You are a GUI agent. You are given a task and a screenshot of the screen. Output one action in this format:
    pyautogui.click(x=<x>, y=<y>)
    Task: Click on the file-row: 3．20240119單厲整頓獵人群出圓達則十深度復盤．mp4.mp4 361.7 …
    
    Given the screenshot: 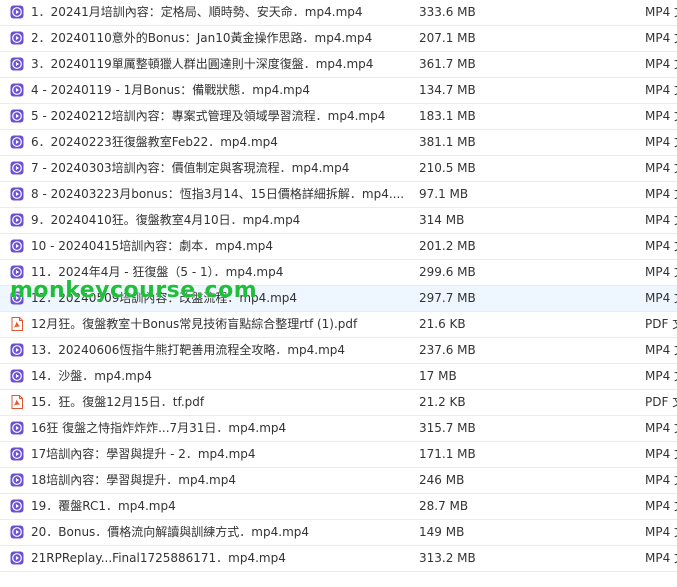 What is the action you would take?
    pyautogui.click(x=338, y=65)
    